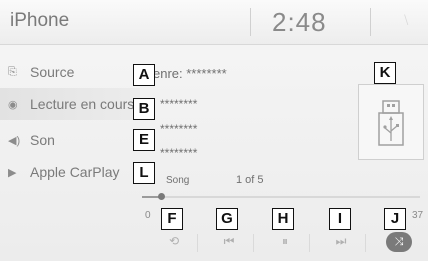 The width and height of the screenshot is (428, 261). I want to click on usb-icon, so click(391, 123).